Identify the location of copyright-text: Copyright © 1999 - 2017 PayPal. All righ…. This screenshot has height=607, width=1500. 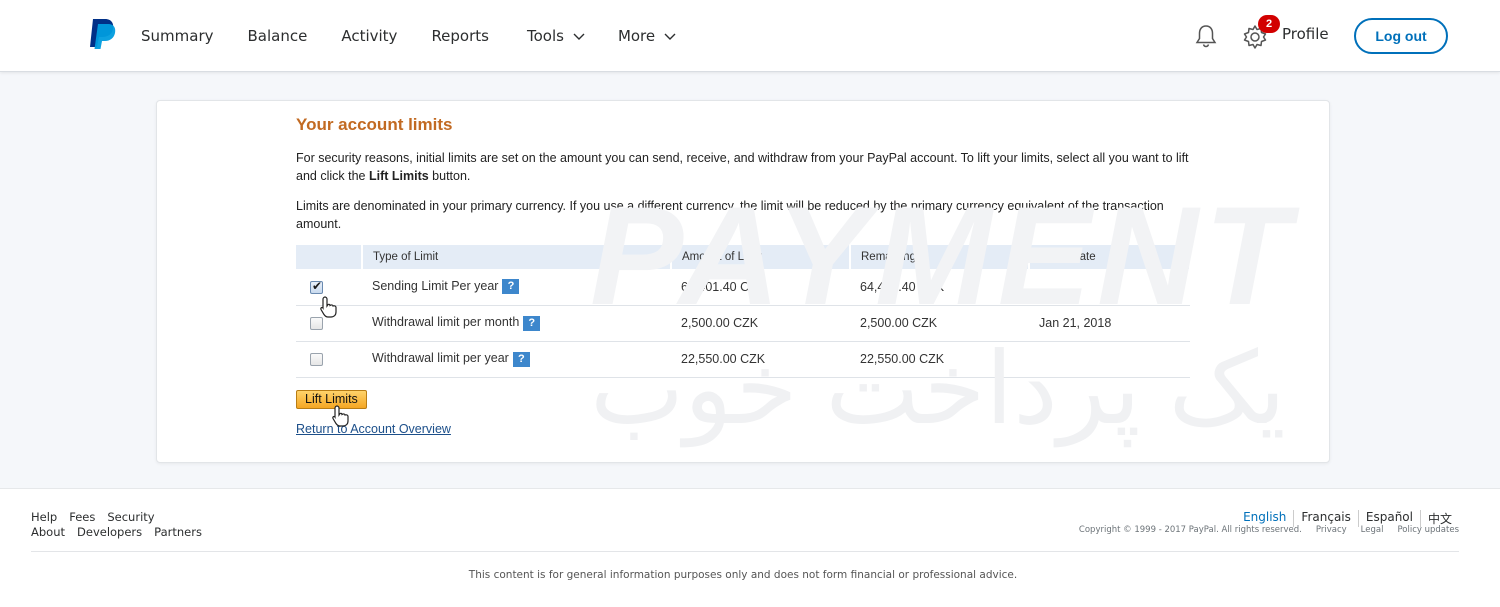
(1190, 530).